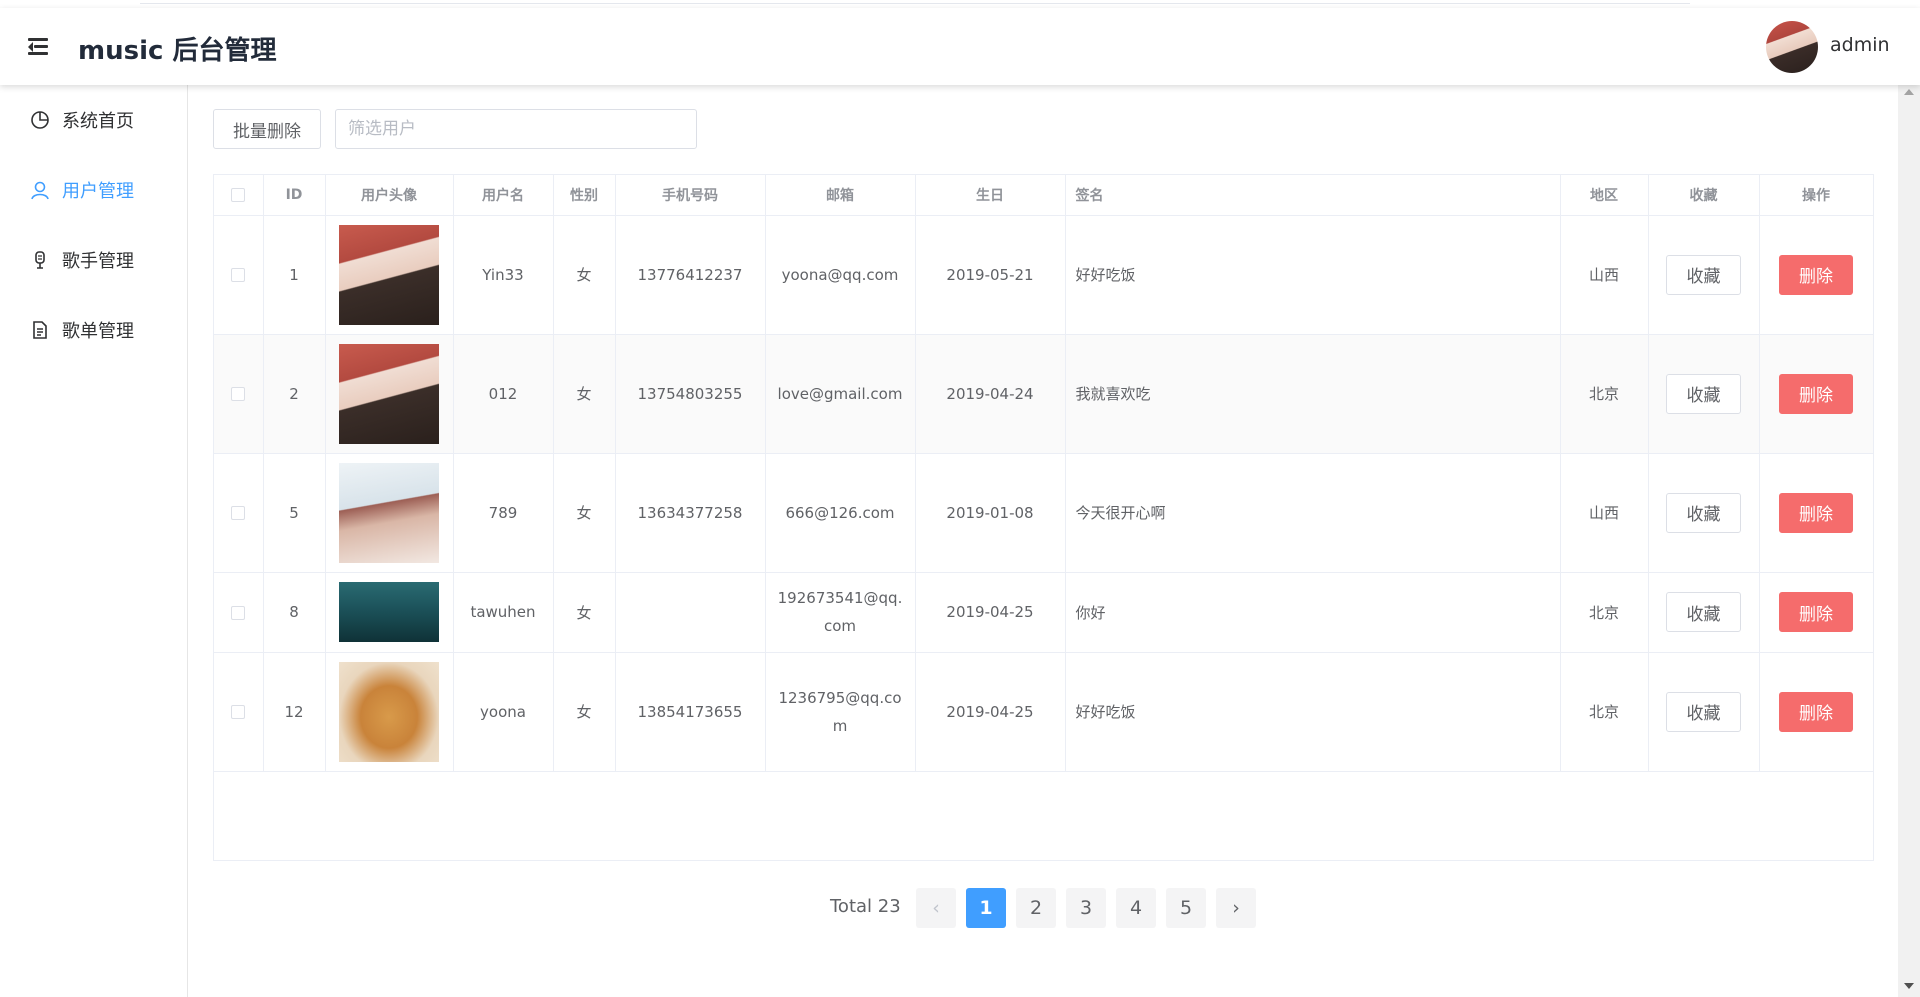 This screenshot has height=997, width=1920. Describe the element at coordinates (1313, 712) in the screenshot. I see `cell-signature: 好好吃饭` at that location.